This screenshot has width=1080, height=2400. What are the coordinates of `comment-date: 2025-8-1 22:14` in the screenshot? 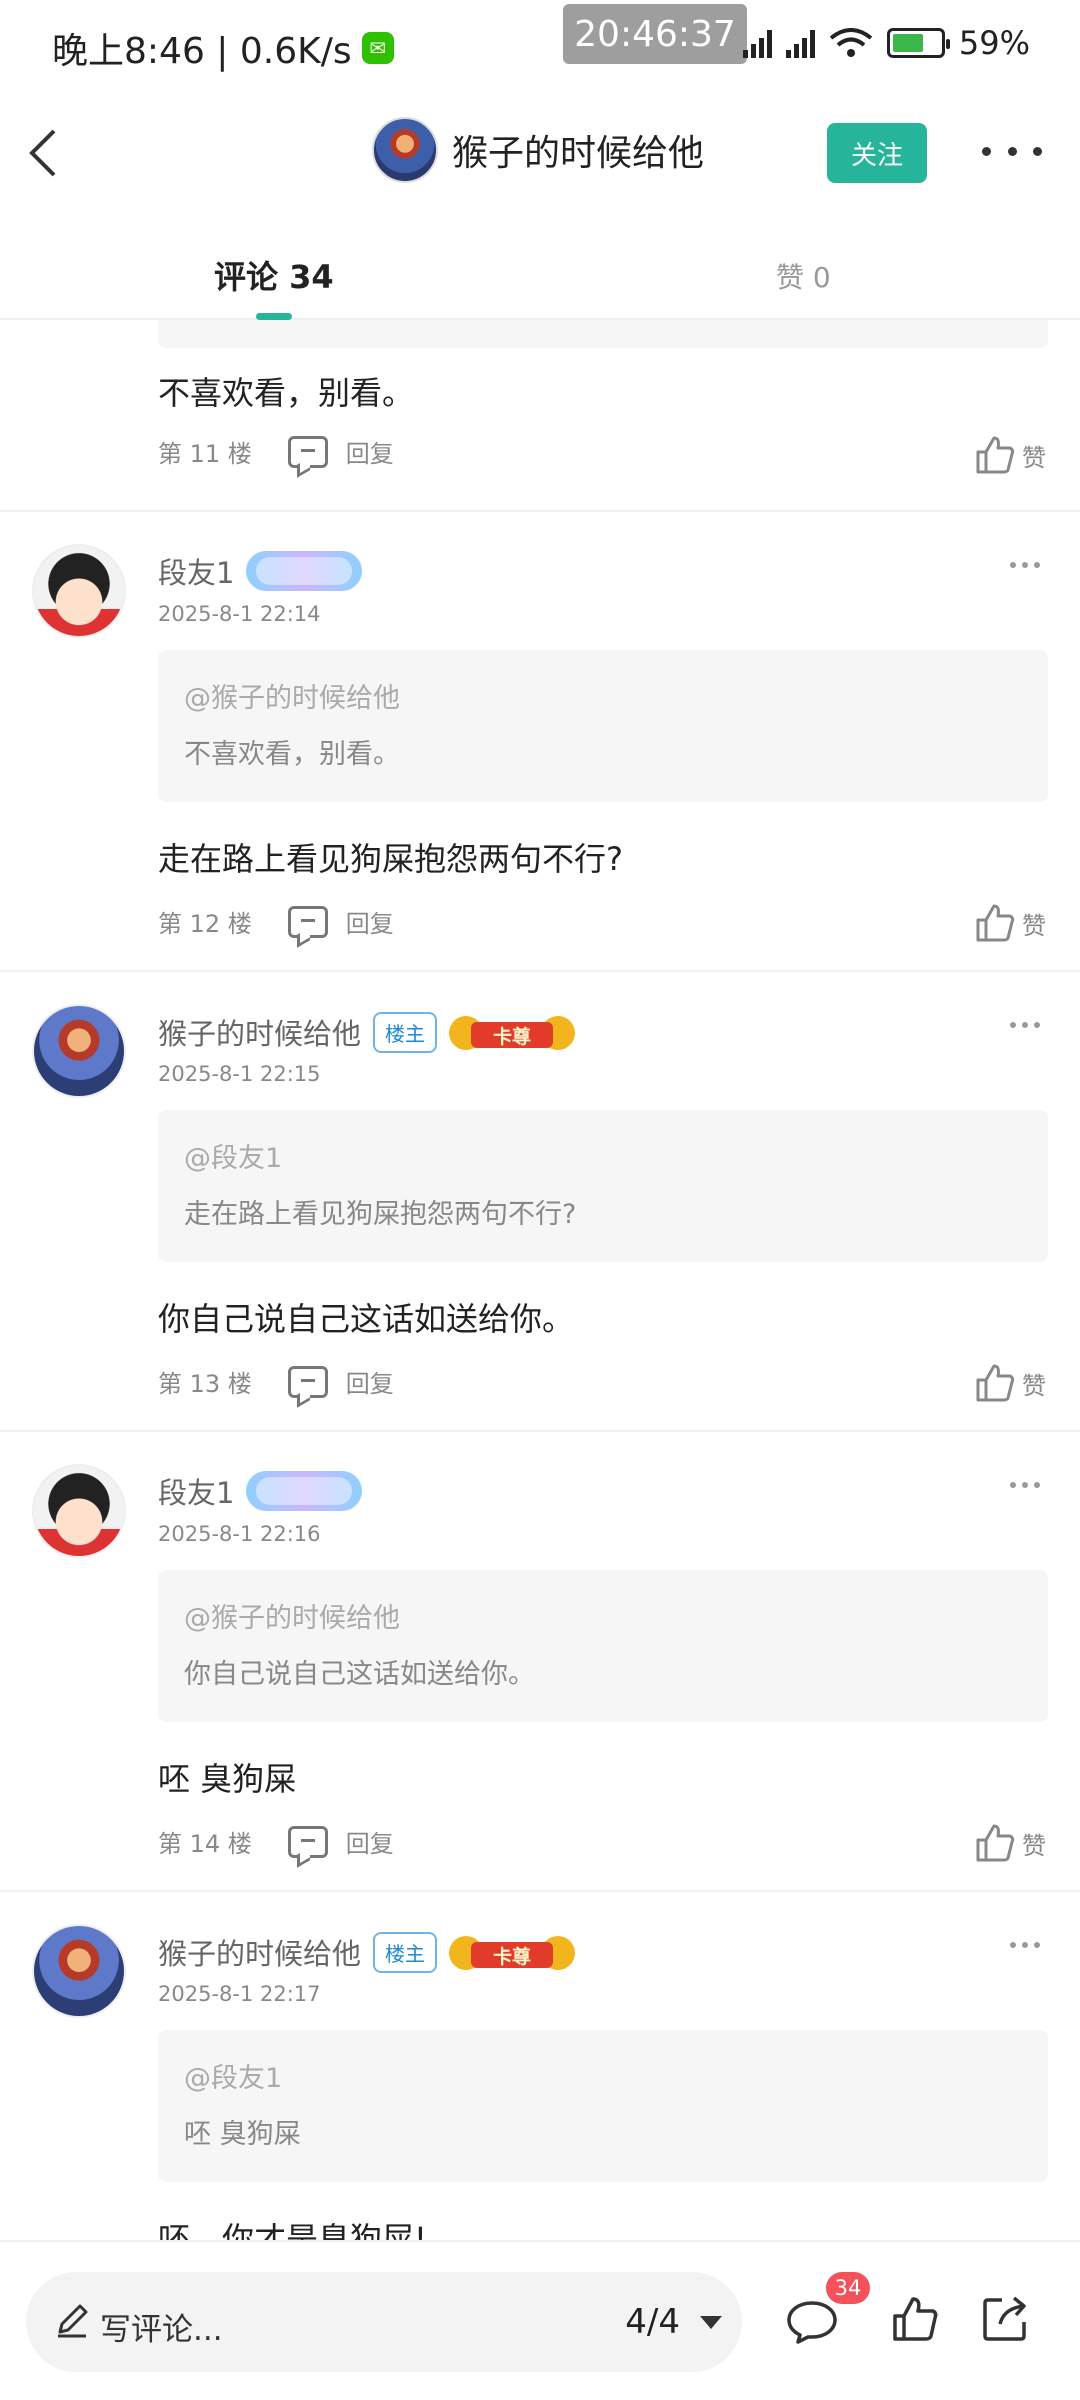 It's located at (239, 614).